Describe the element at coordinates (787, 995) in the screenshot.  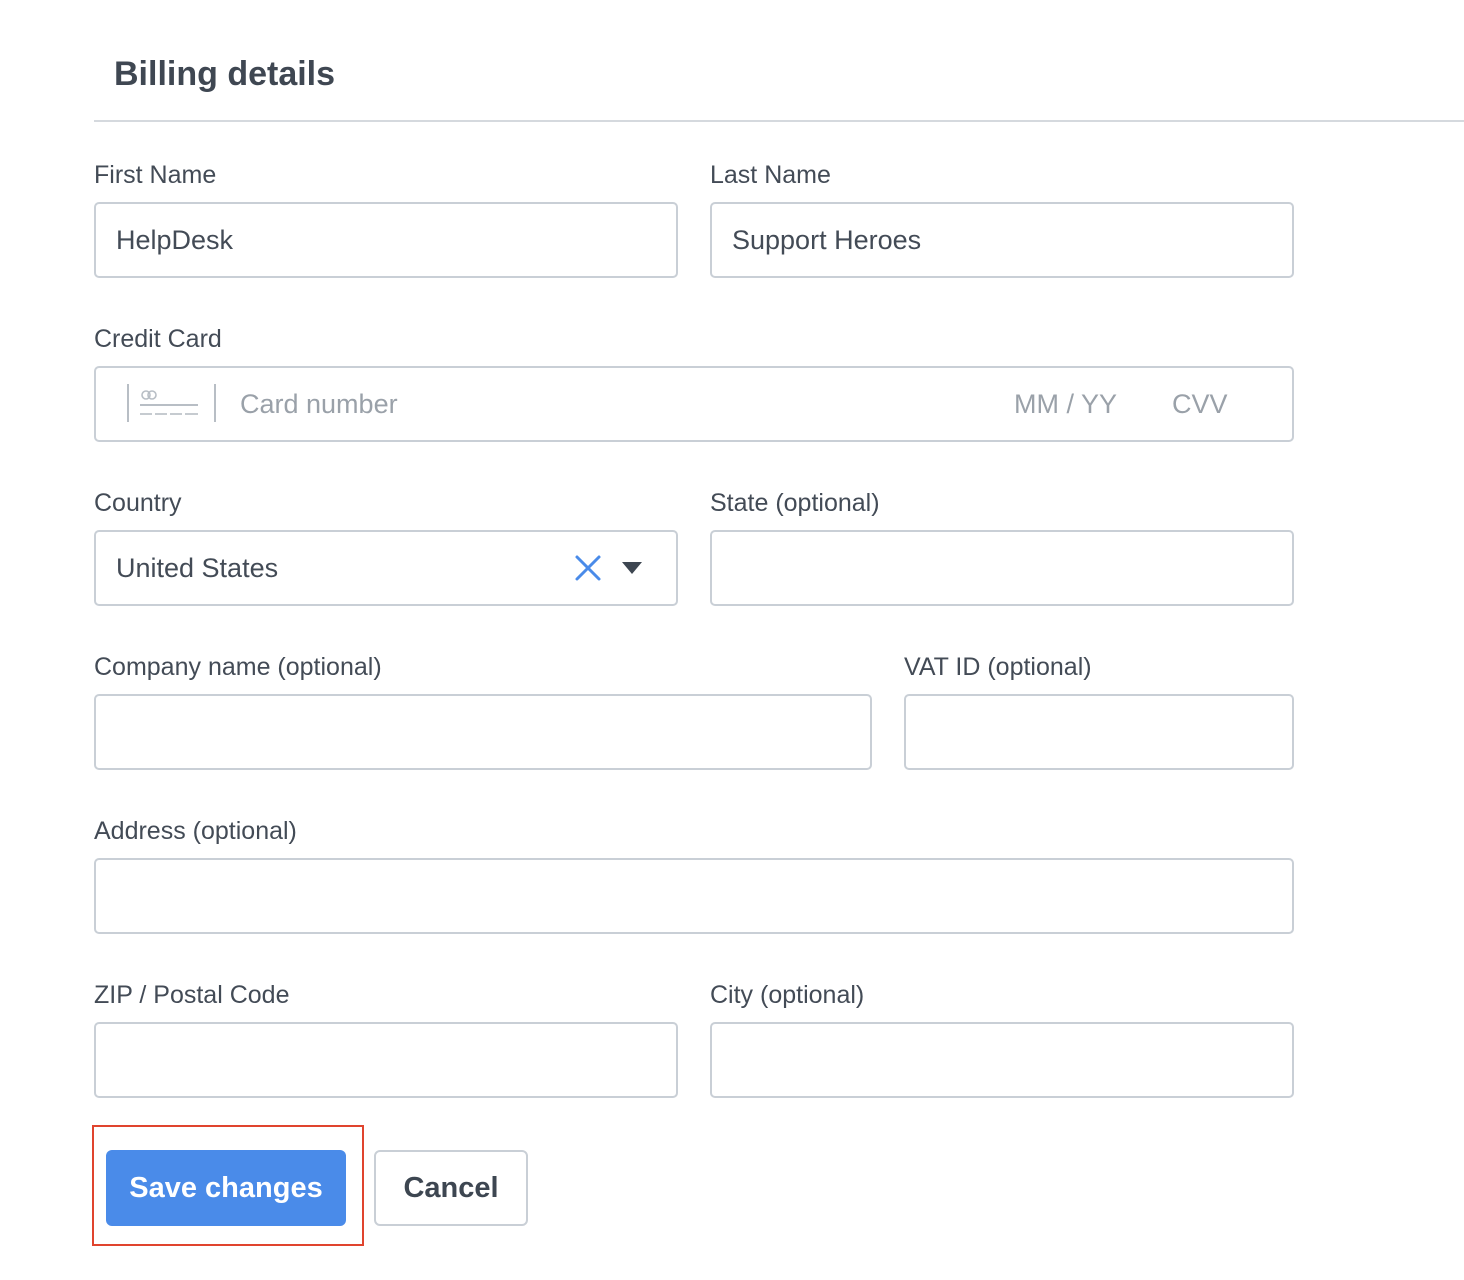
I see `city-label: City (optional)` at that location.